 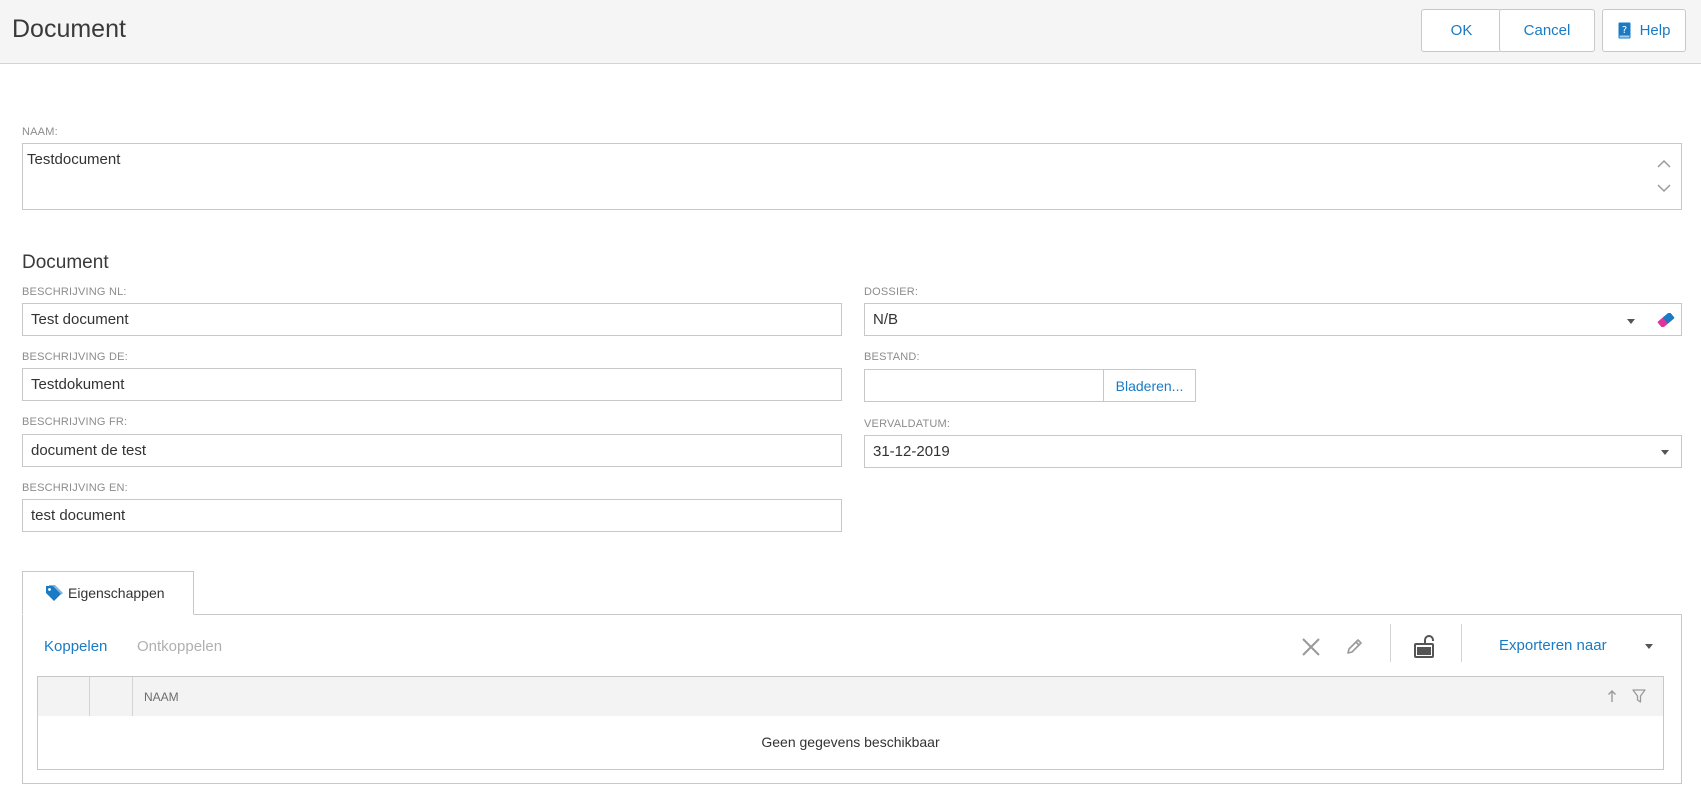 I want to click on dossier-select: N/B, so click(x=1273, y=319).